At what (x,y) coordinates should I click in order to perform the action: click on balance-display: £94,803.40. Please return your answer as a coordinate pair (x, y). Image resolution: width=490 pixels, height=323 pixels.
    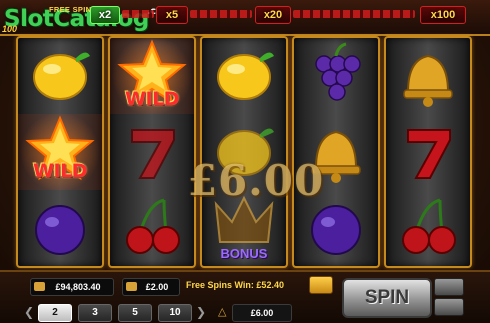
    Looking at the image, I should click on (72, 287).